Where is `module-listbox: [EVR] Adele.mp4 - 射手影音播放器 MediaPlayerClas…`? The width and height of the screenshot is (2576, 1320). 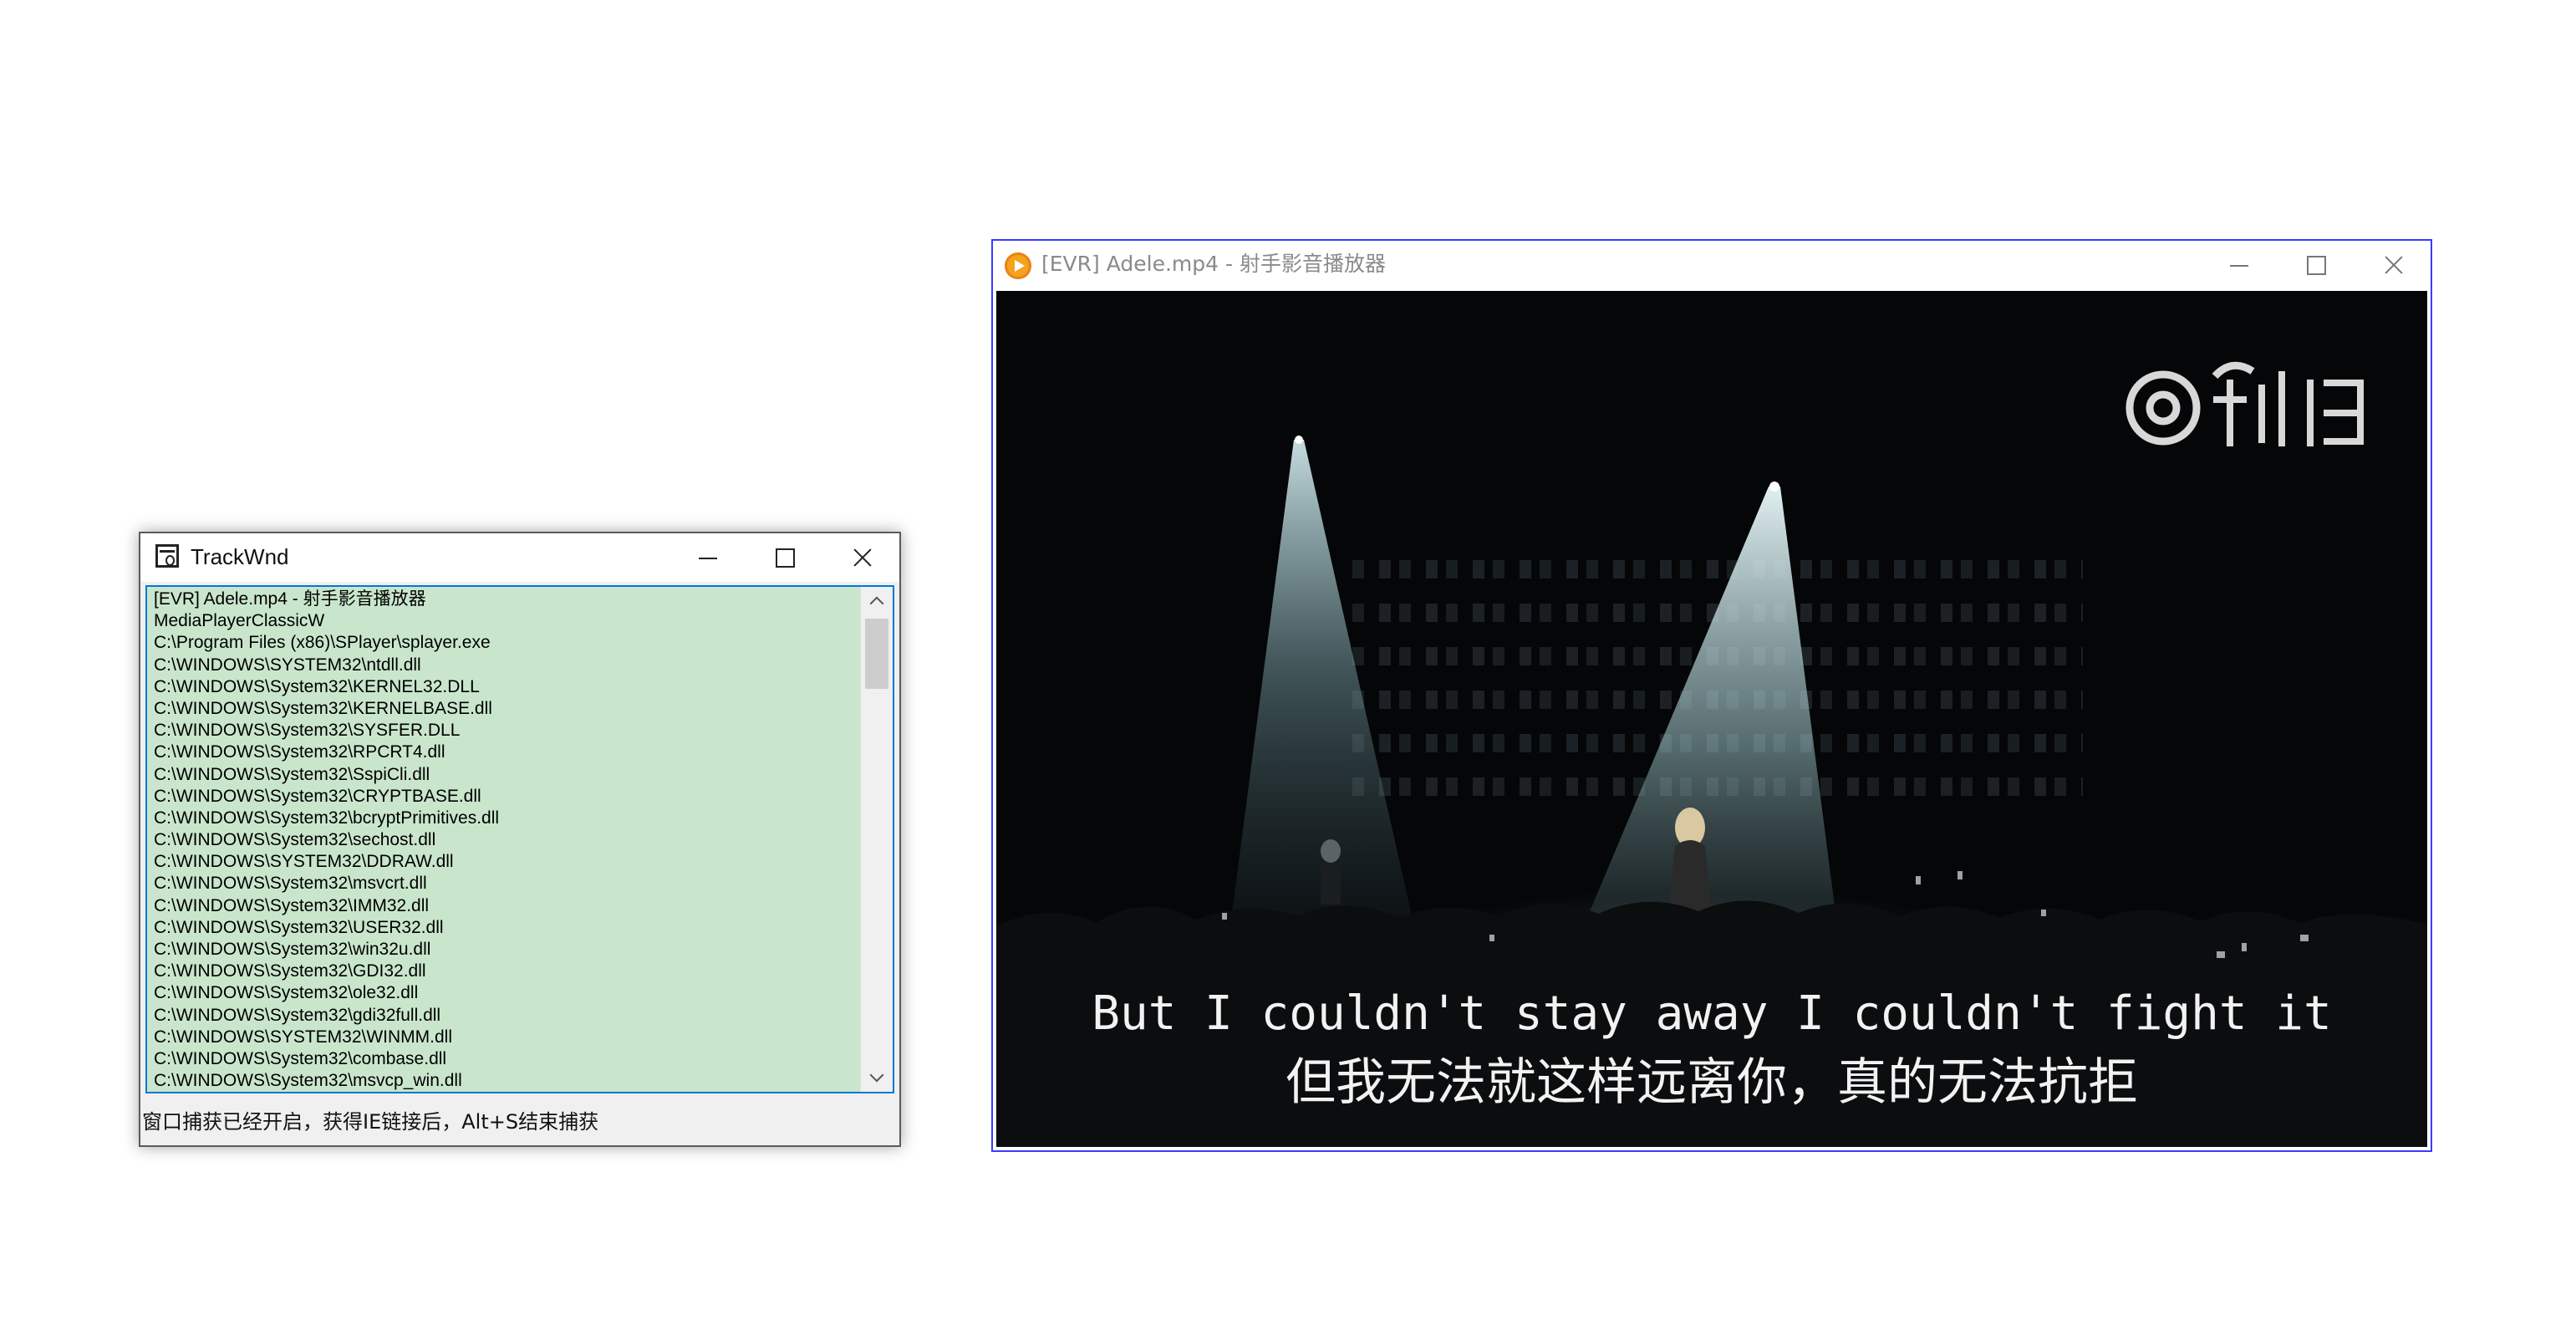 module-listbox: [EVR] Adele.mp4 - 射手影音播放器 MediaPlayerClas… is located at coordinates (519, 839).